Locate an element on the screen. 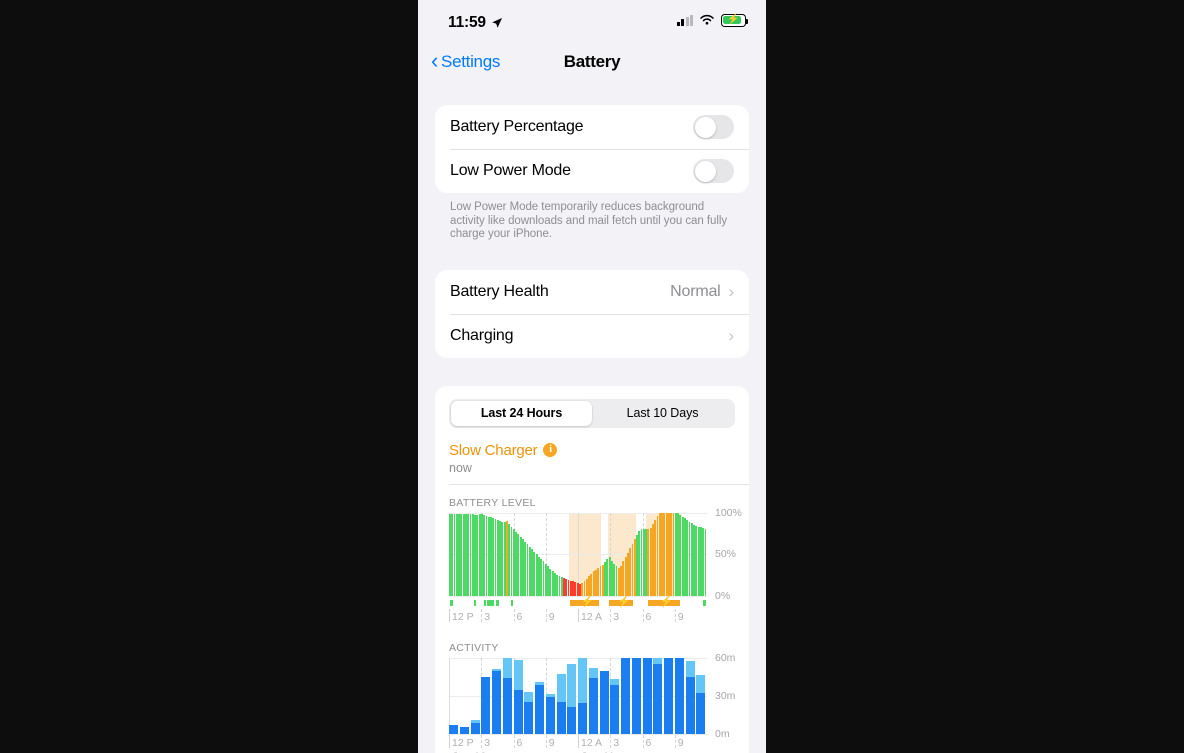 The height and width of the screenshot is (753, 1184). row-label: Battery Percentage is located at coordinates (517, 126).